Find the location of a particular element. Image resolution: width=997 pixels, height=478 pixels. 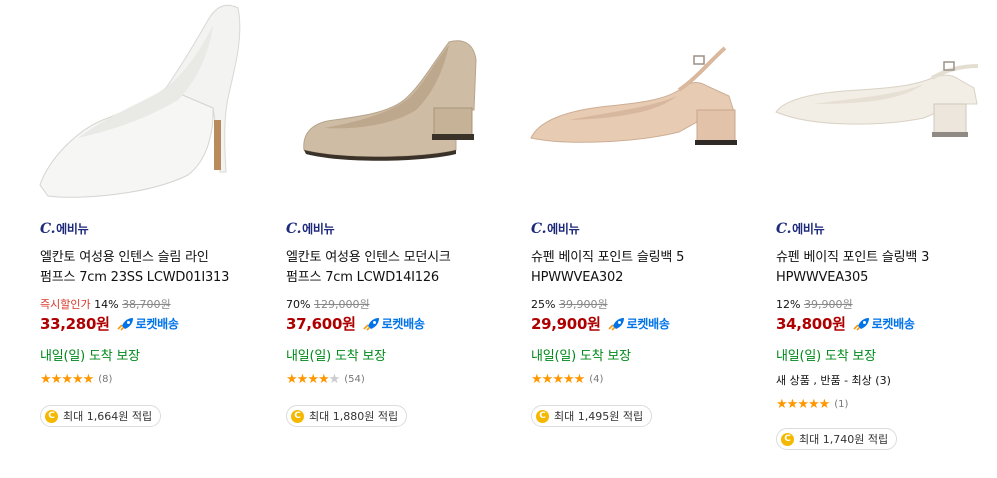

points-badge: C 최대 1,664원 적립 is located at coordinates (101, 416).